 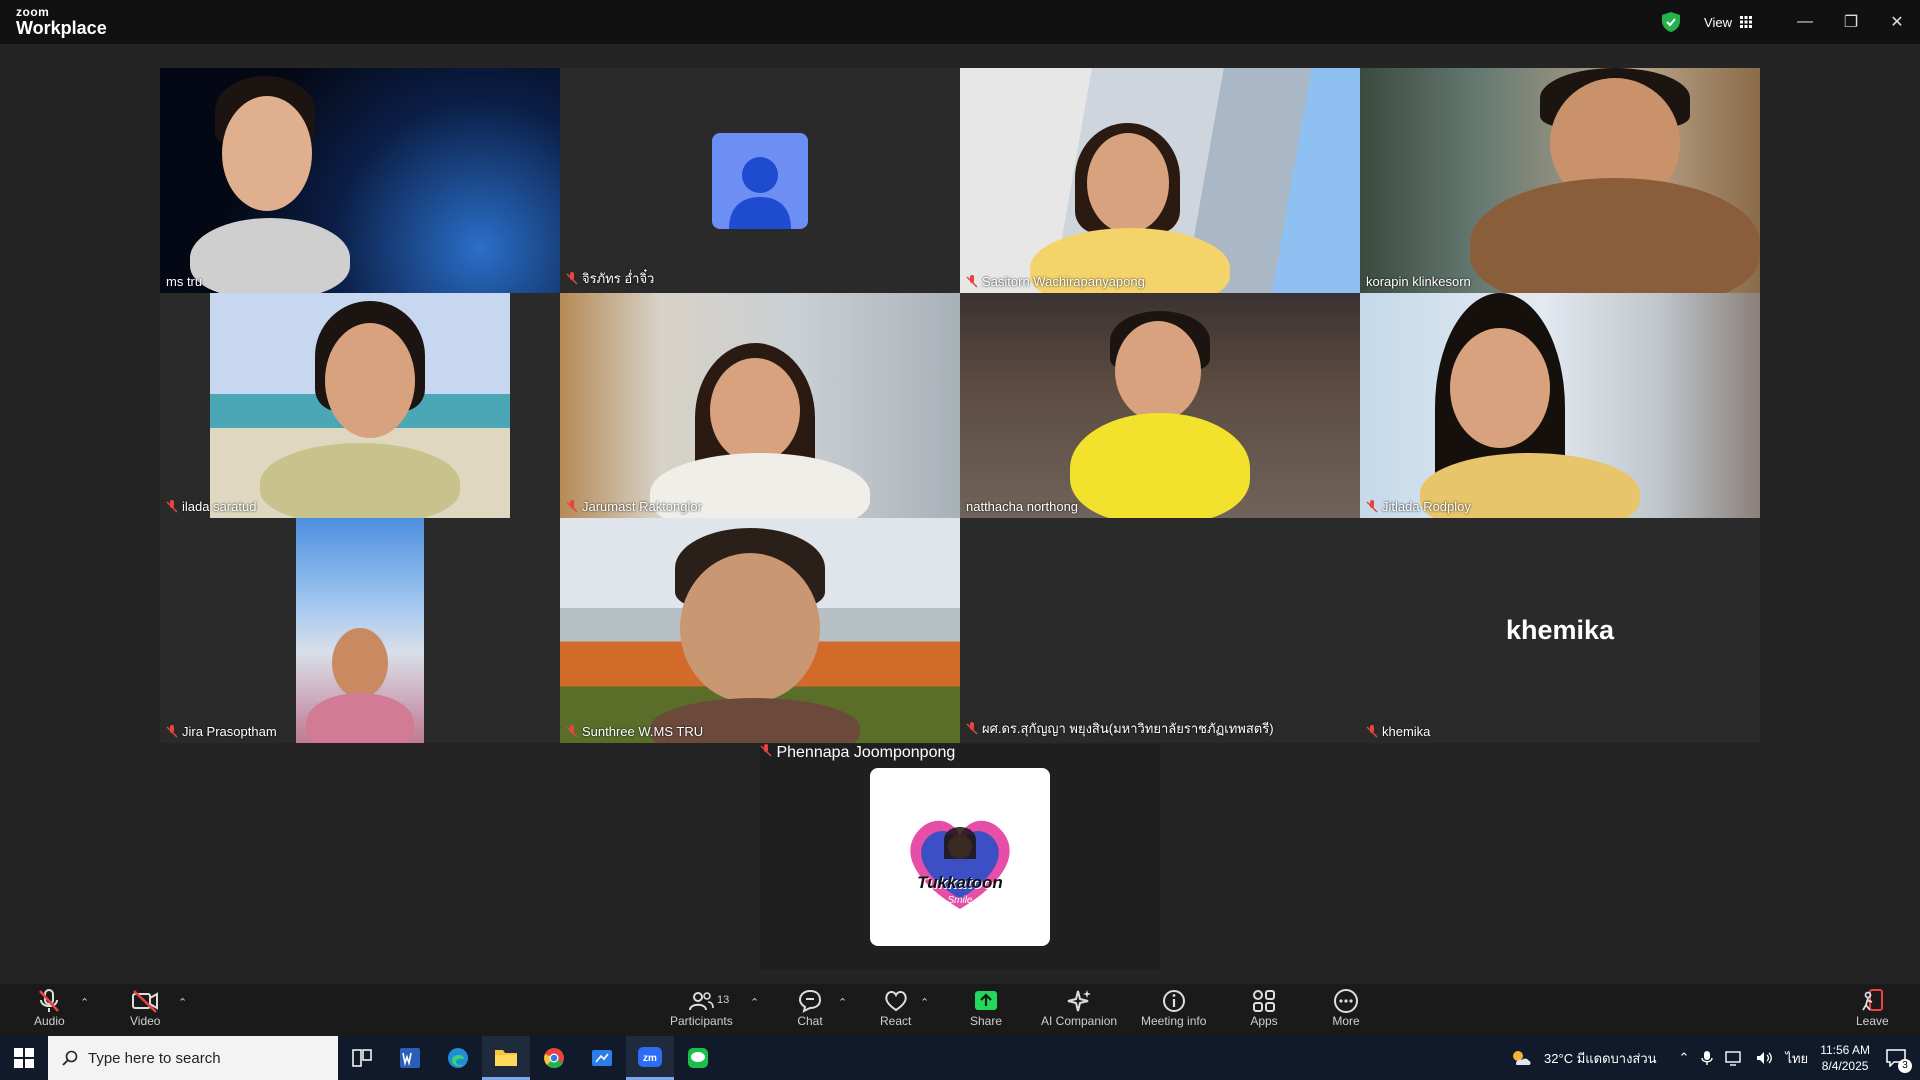 What do you see at coordinates (70, 1058) in the screenshot?
I see `search-icon` at bounding box center [70, 1058].